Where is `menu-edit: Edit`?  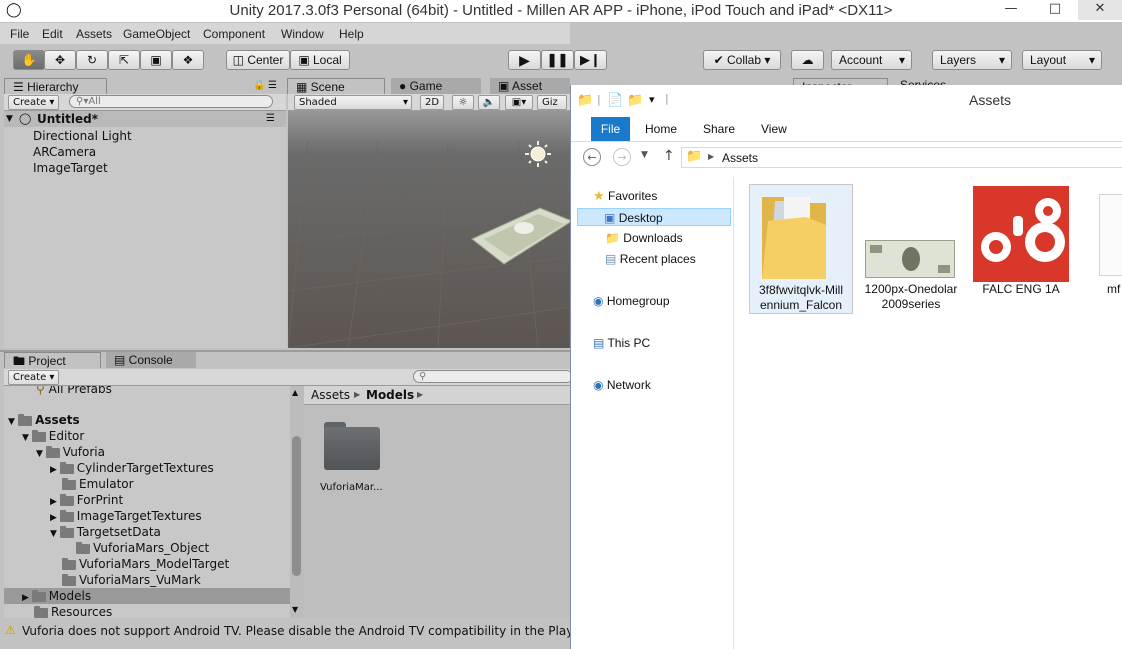 menu-edit: Edit is located at coordinates (52, 34).